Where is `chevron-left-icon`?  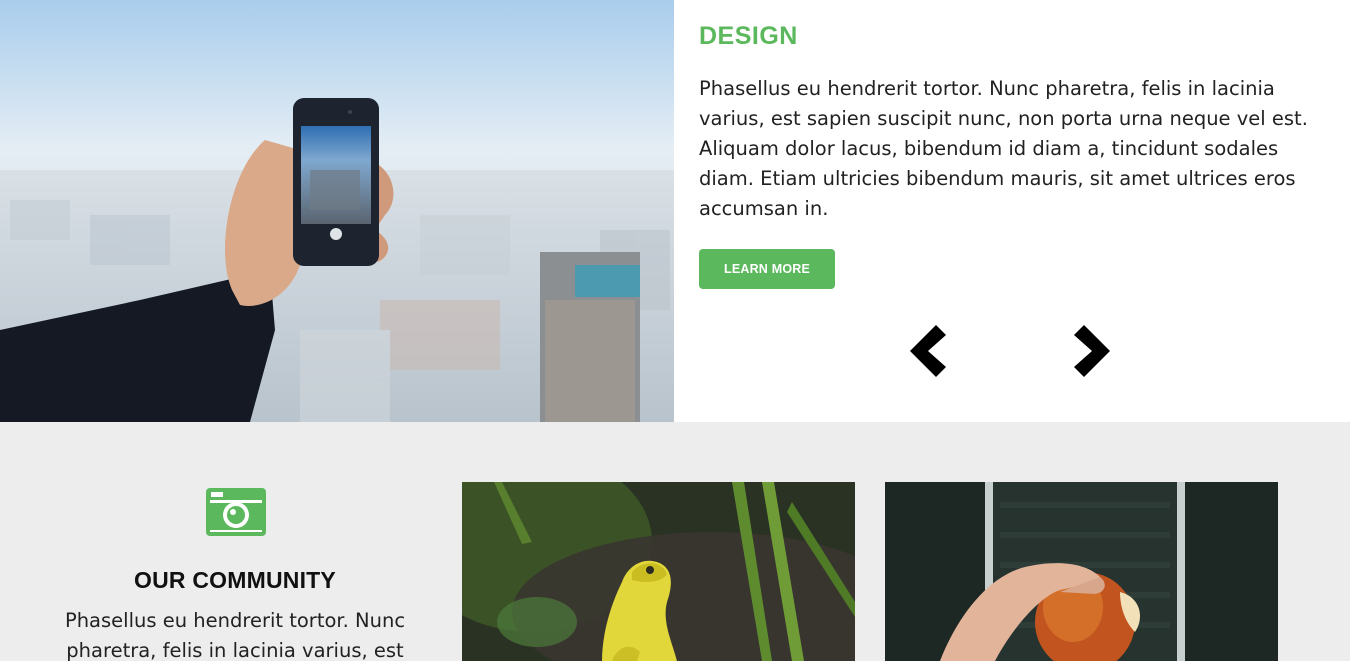
chevron-left-icon is located at coordinates (928, 351).